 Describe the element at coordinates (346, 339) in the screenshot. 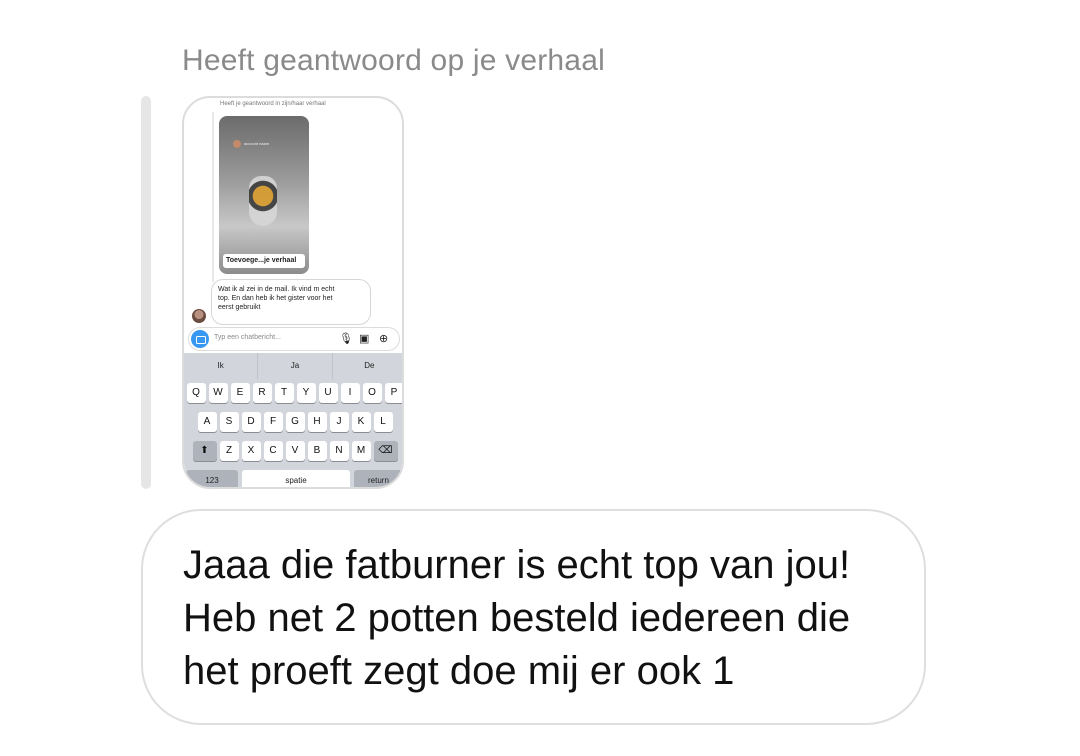

I see `microphone-icon: 🎙` at that location.